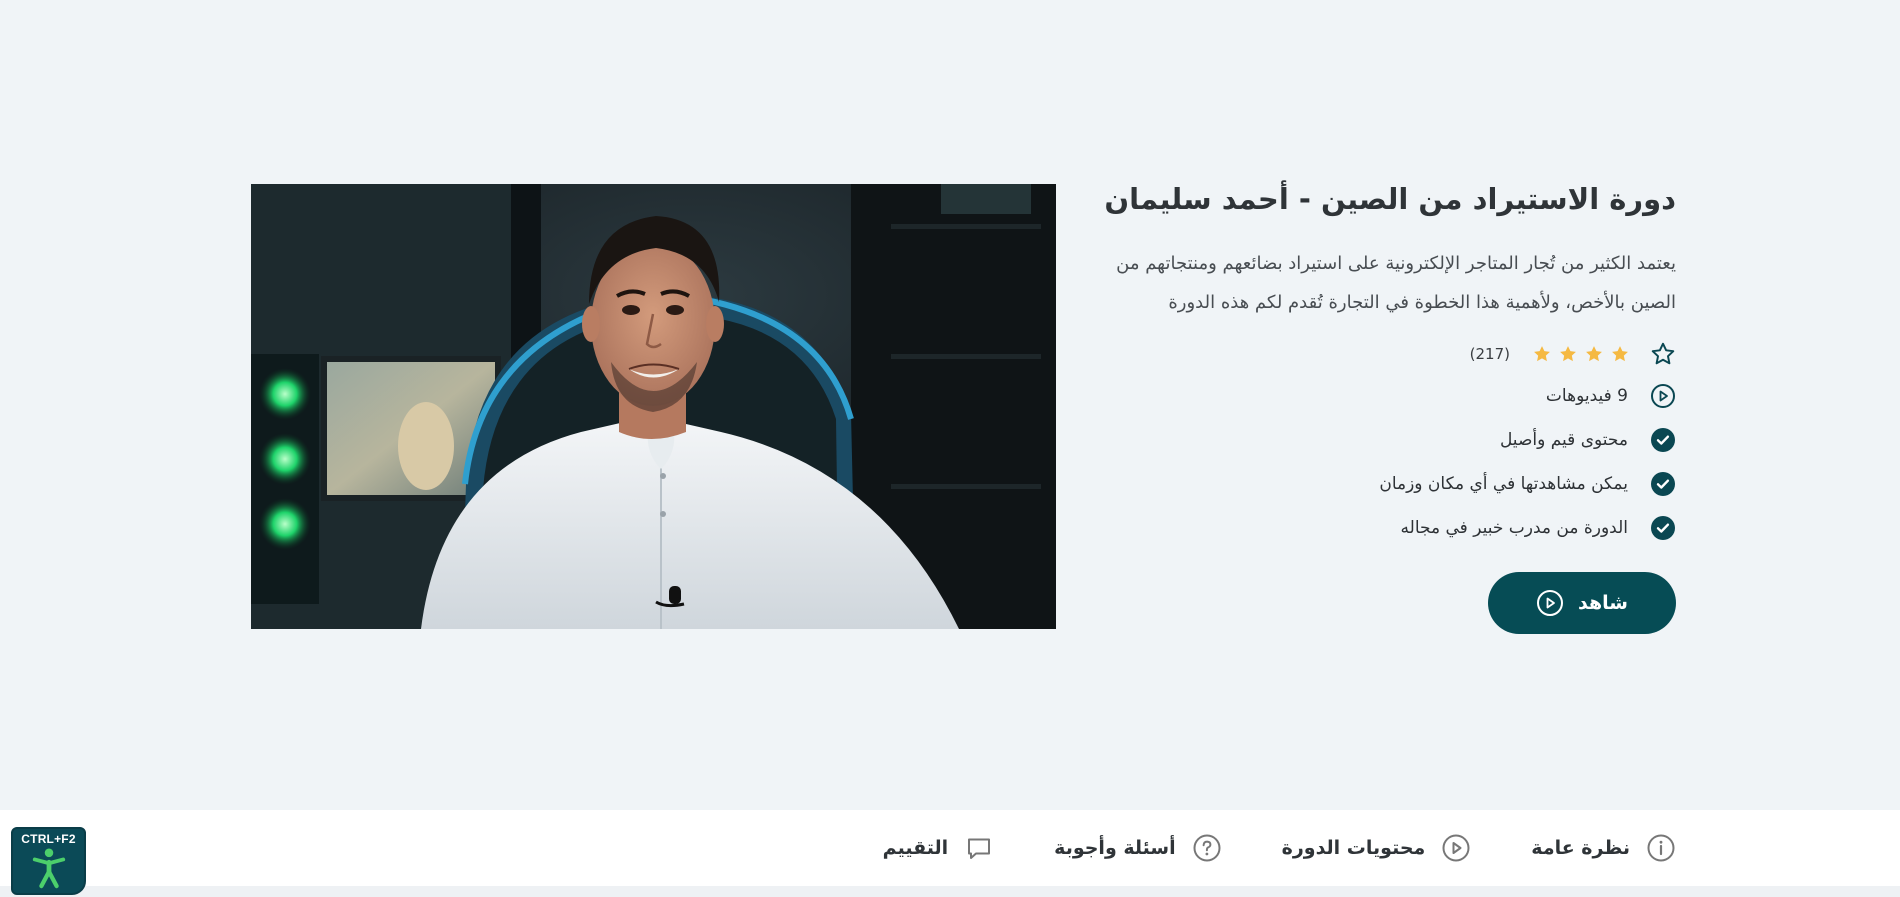 This screenshot has height=897, width=1900. I want to click on course-title: دورة الاستيراد من الصين - أحمد سليمان, so click(1390, 199).